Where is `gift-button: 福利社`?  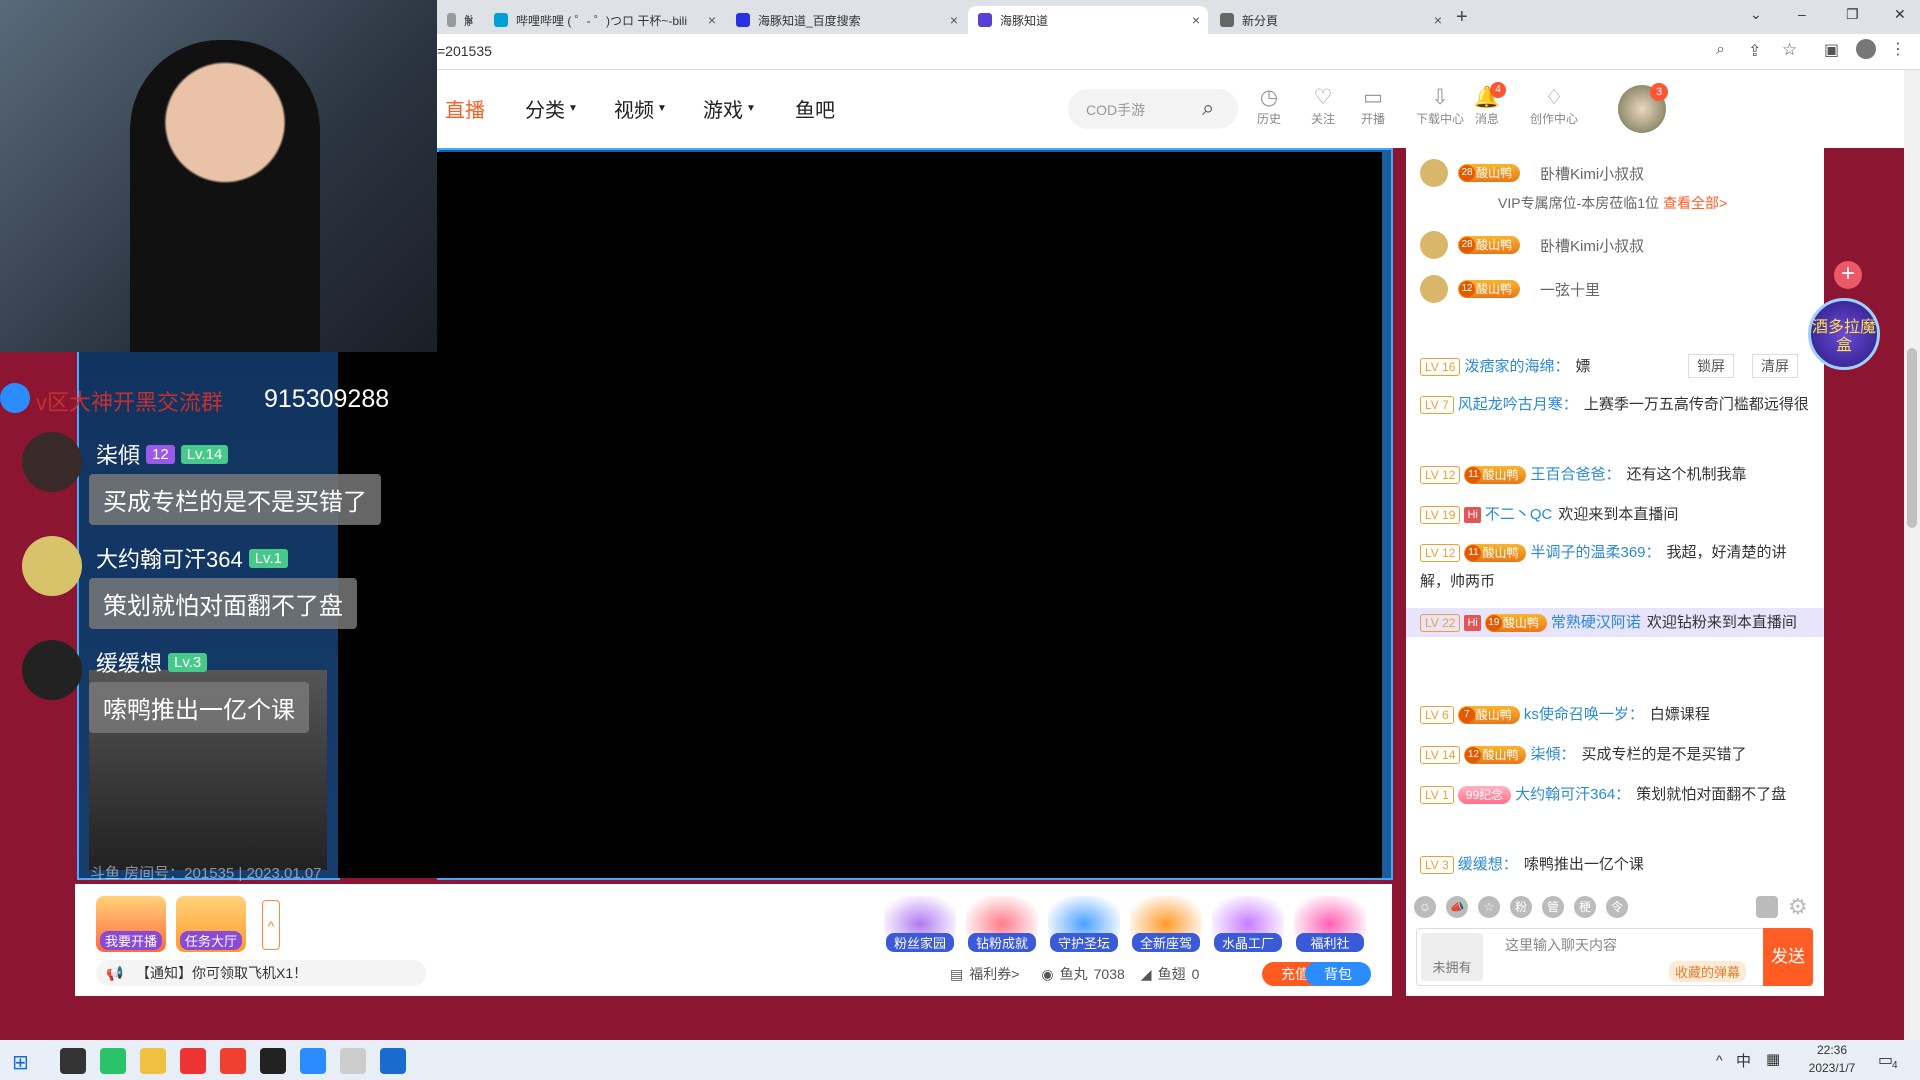 gift-button: 福利社 is located at coordinates (1330, 924).